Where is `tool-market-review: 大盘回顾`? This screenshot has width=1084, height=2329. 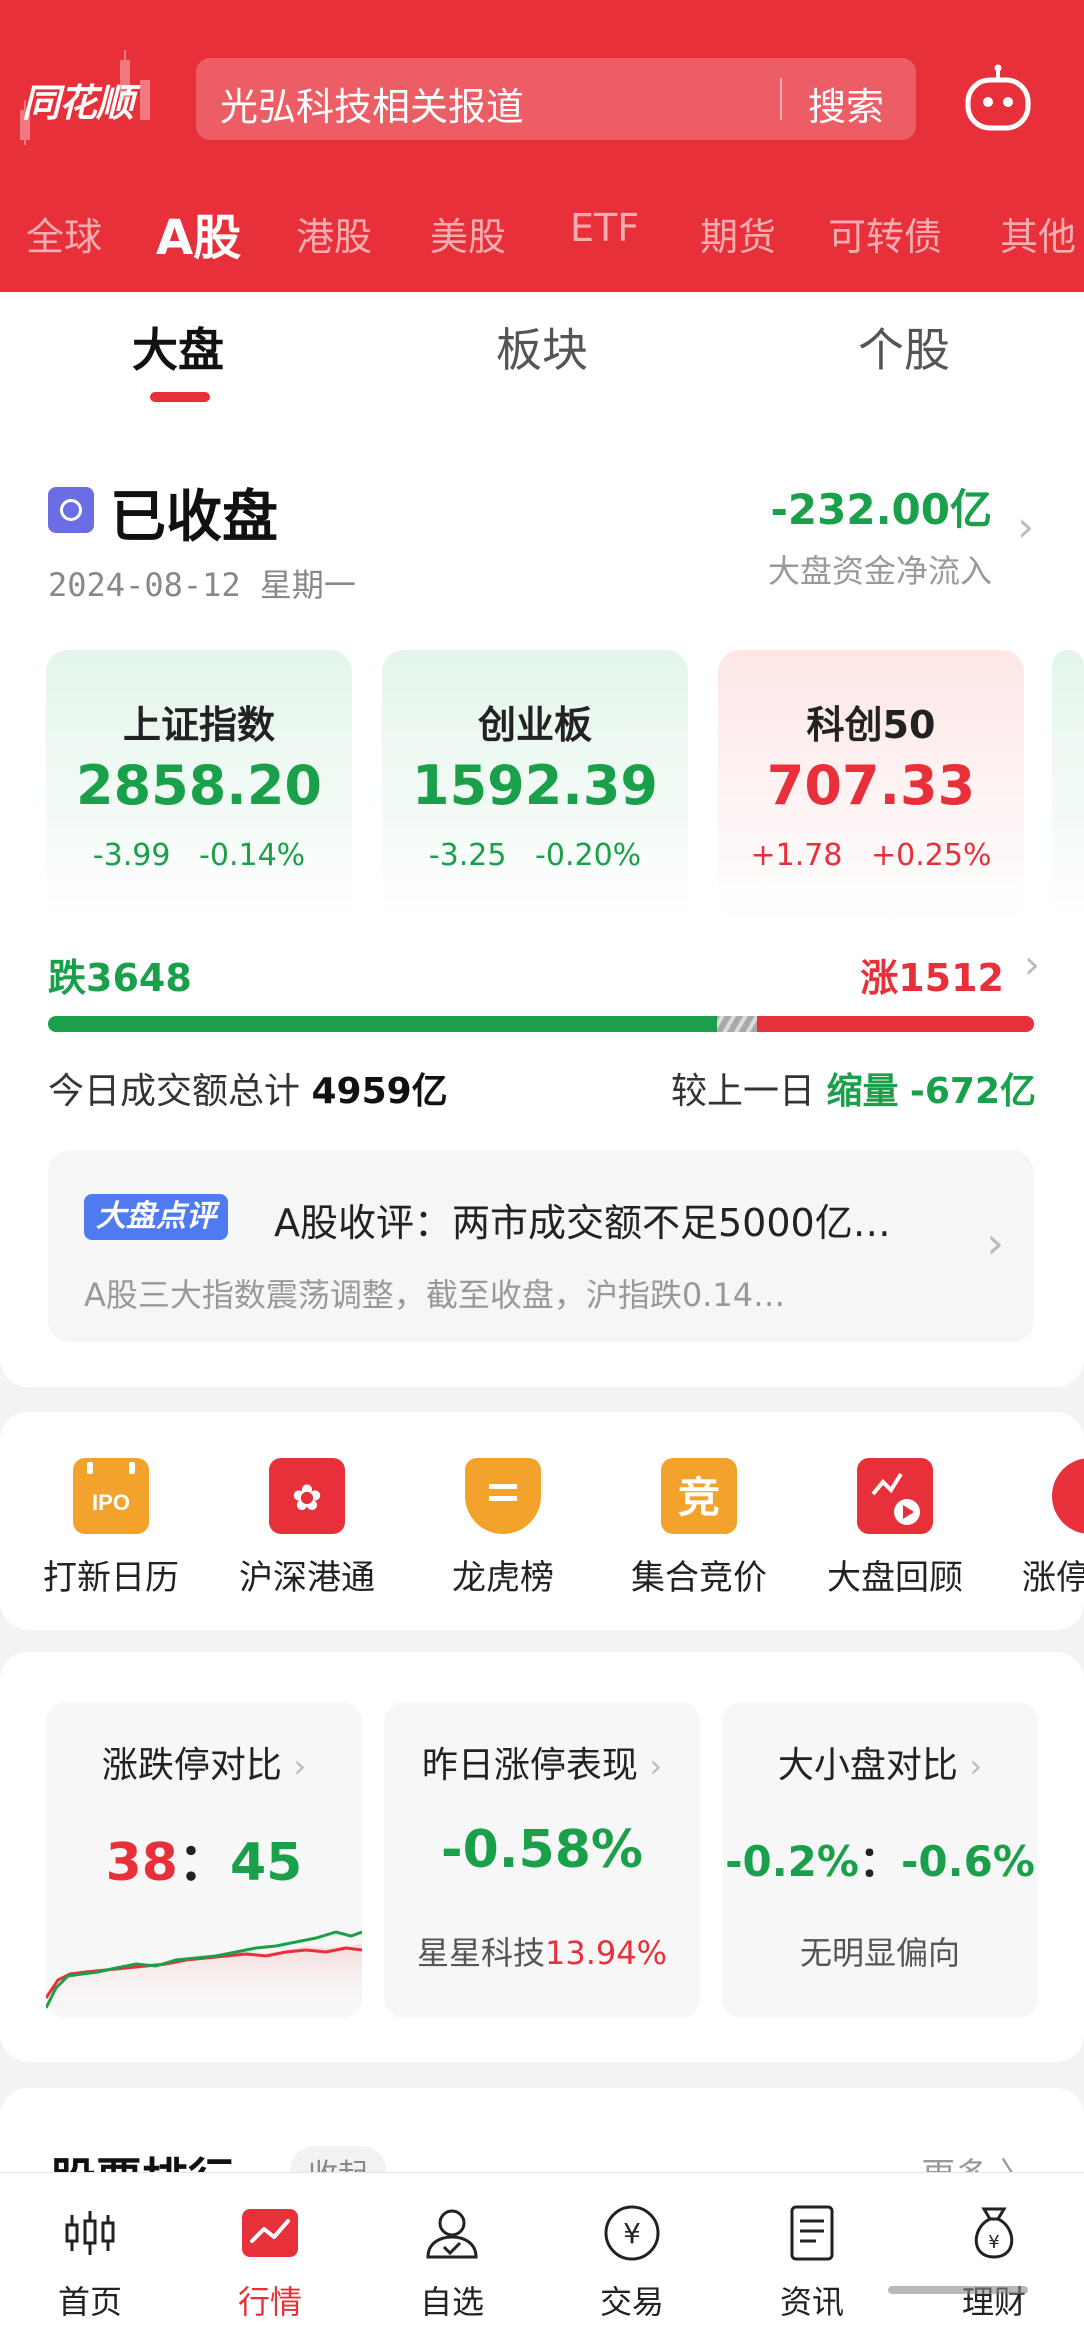
tool-market-review: 大盘回顾 is located at coordinates (895, 1533).